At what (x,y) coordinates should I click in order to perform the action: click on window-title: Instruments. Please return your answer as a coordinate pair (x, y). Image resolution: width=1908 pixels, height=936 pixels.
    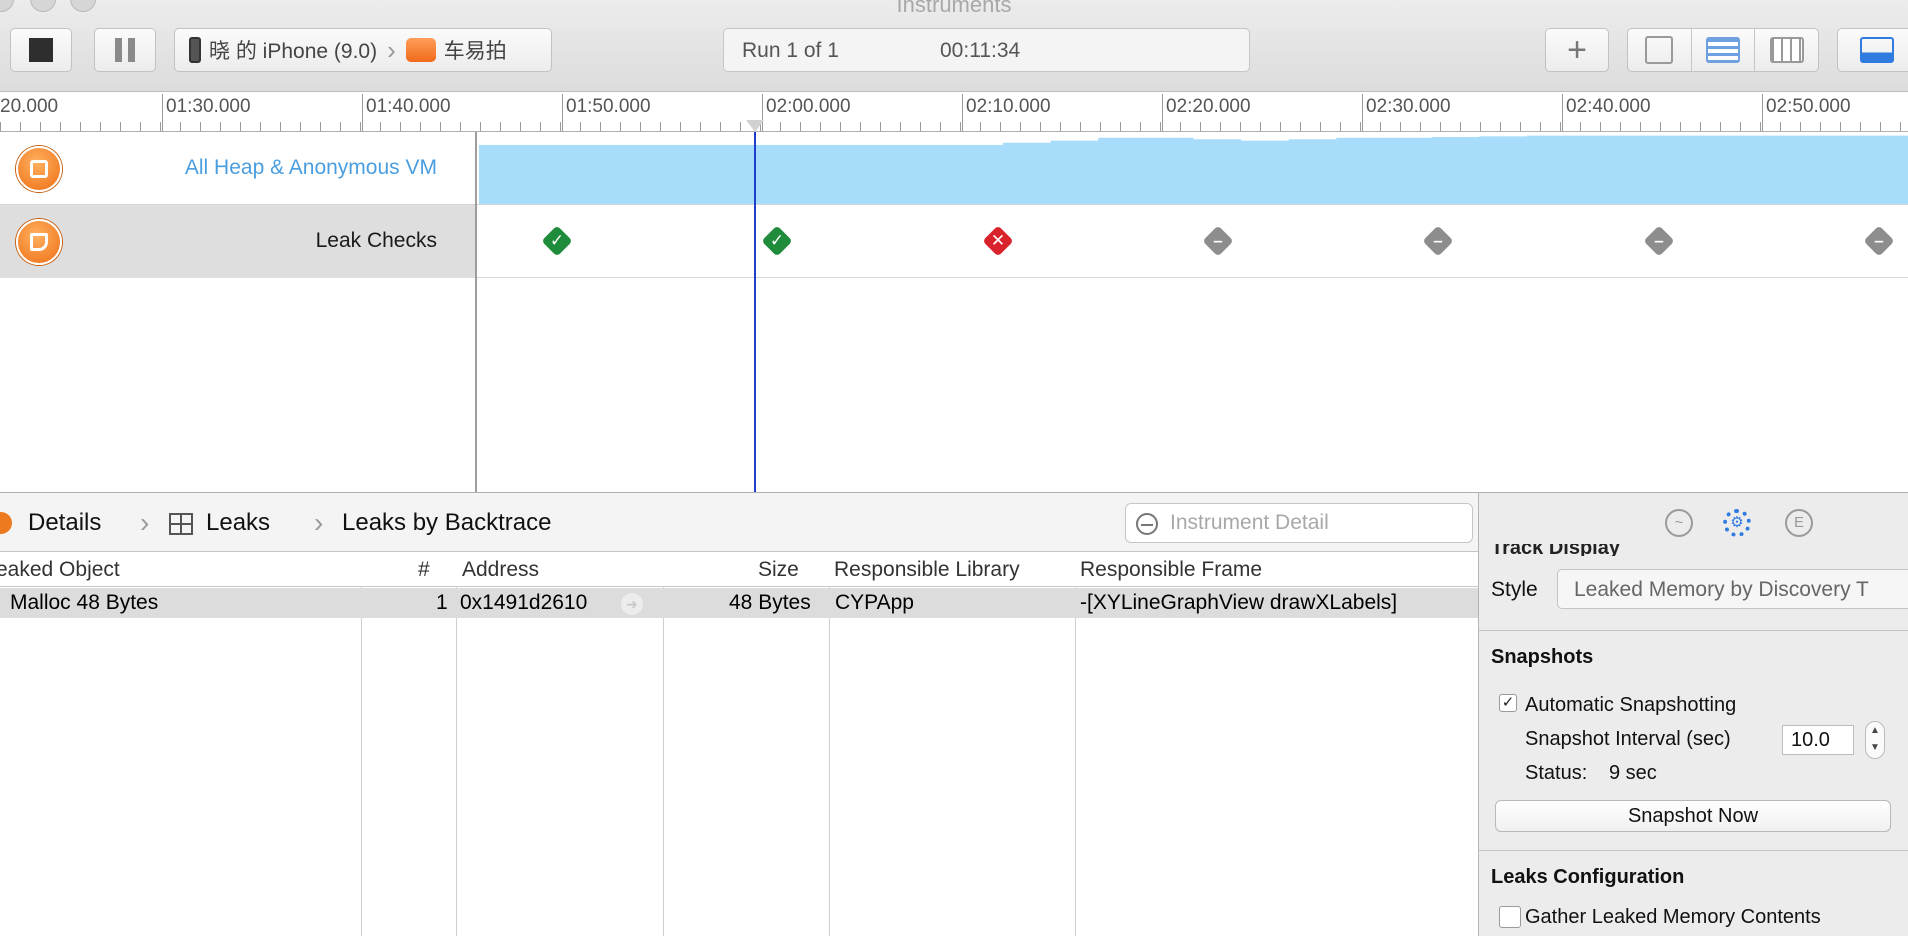
    Looking at the image, I should click on (954, 8).